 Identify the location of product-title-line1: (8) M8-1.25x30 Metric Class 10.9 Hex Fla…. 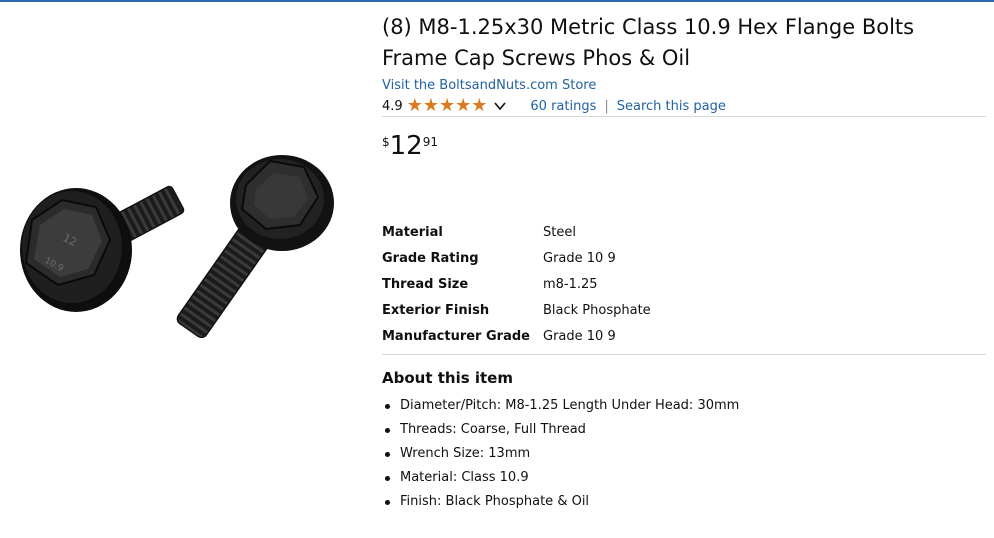
(648, 27).